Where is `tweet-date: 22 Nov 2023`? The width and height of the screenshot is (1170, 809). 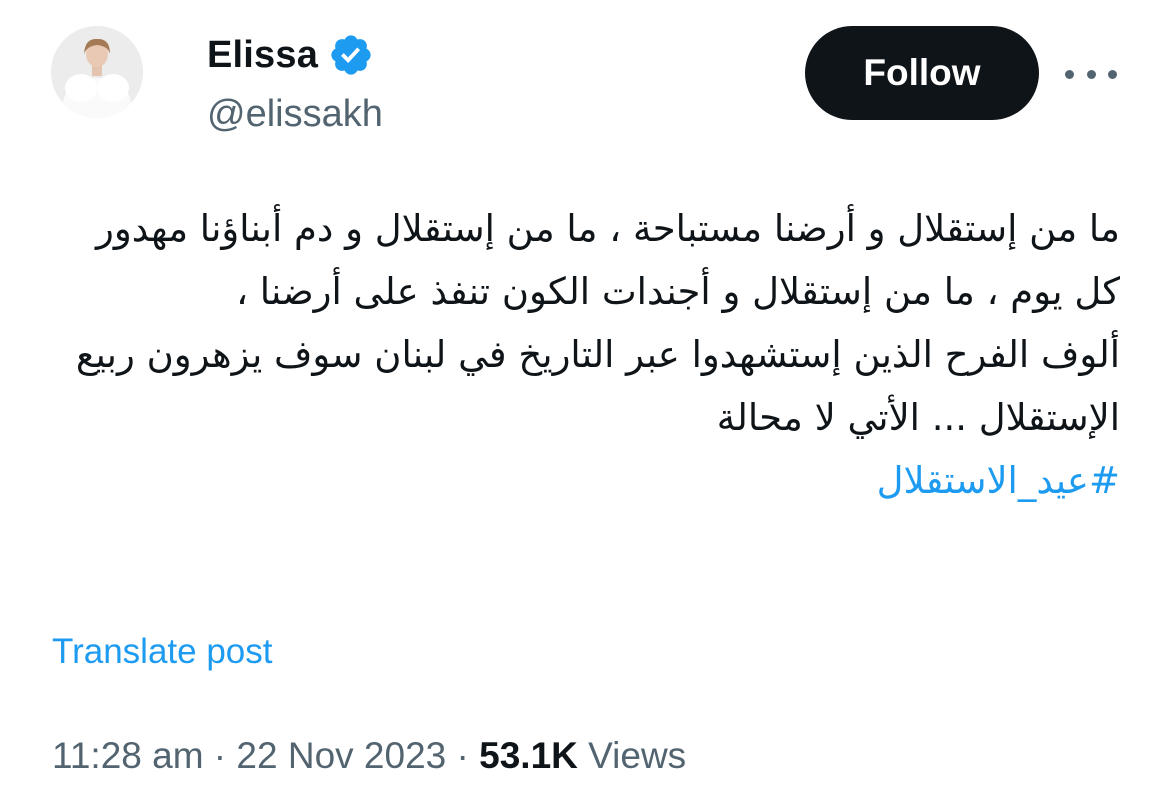 tweet-date: 22 Nov 2023 is located at coordinates (341, 755).